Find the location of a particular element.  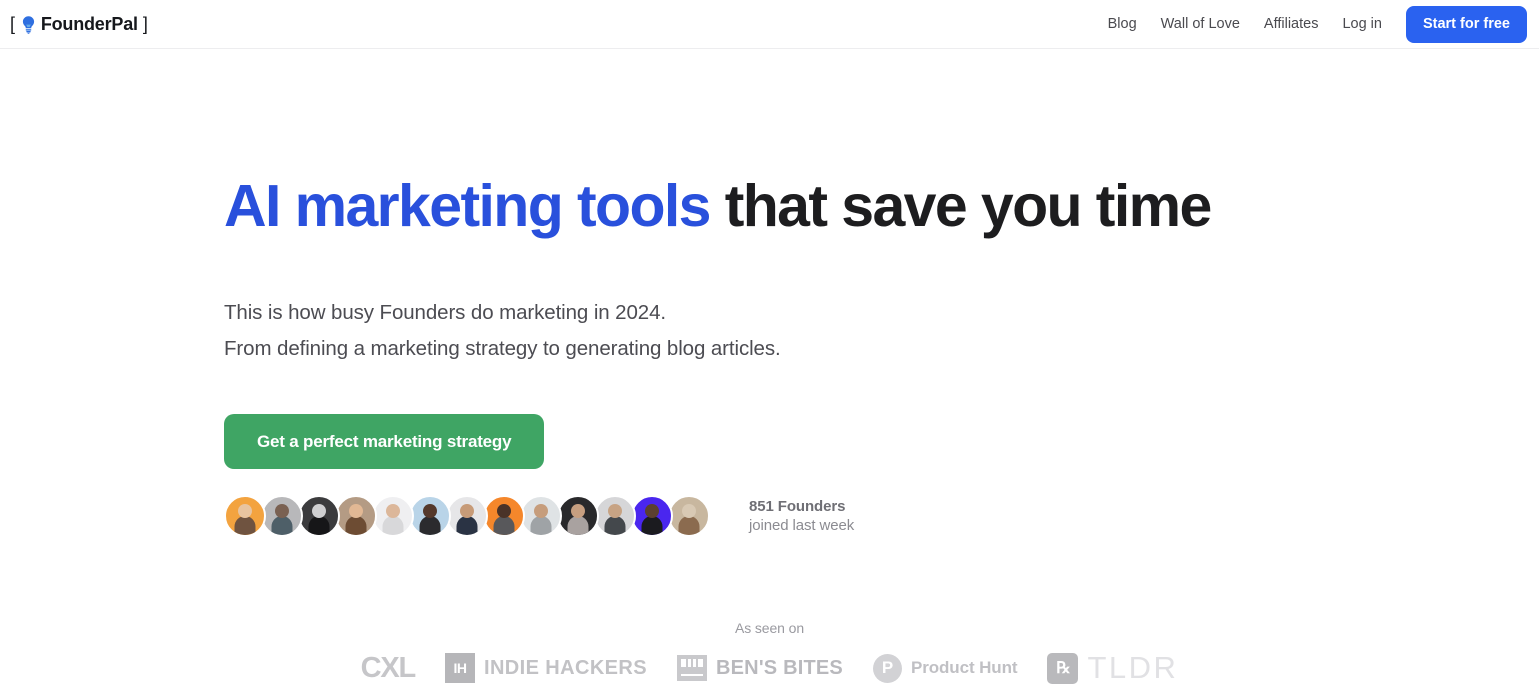

as-seen-on-label: As seen on is located at coordinates (769, 628).